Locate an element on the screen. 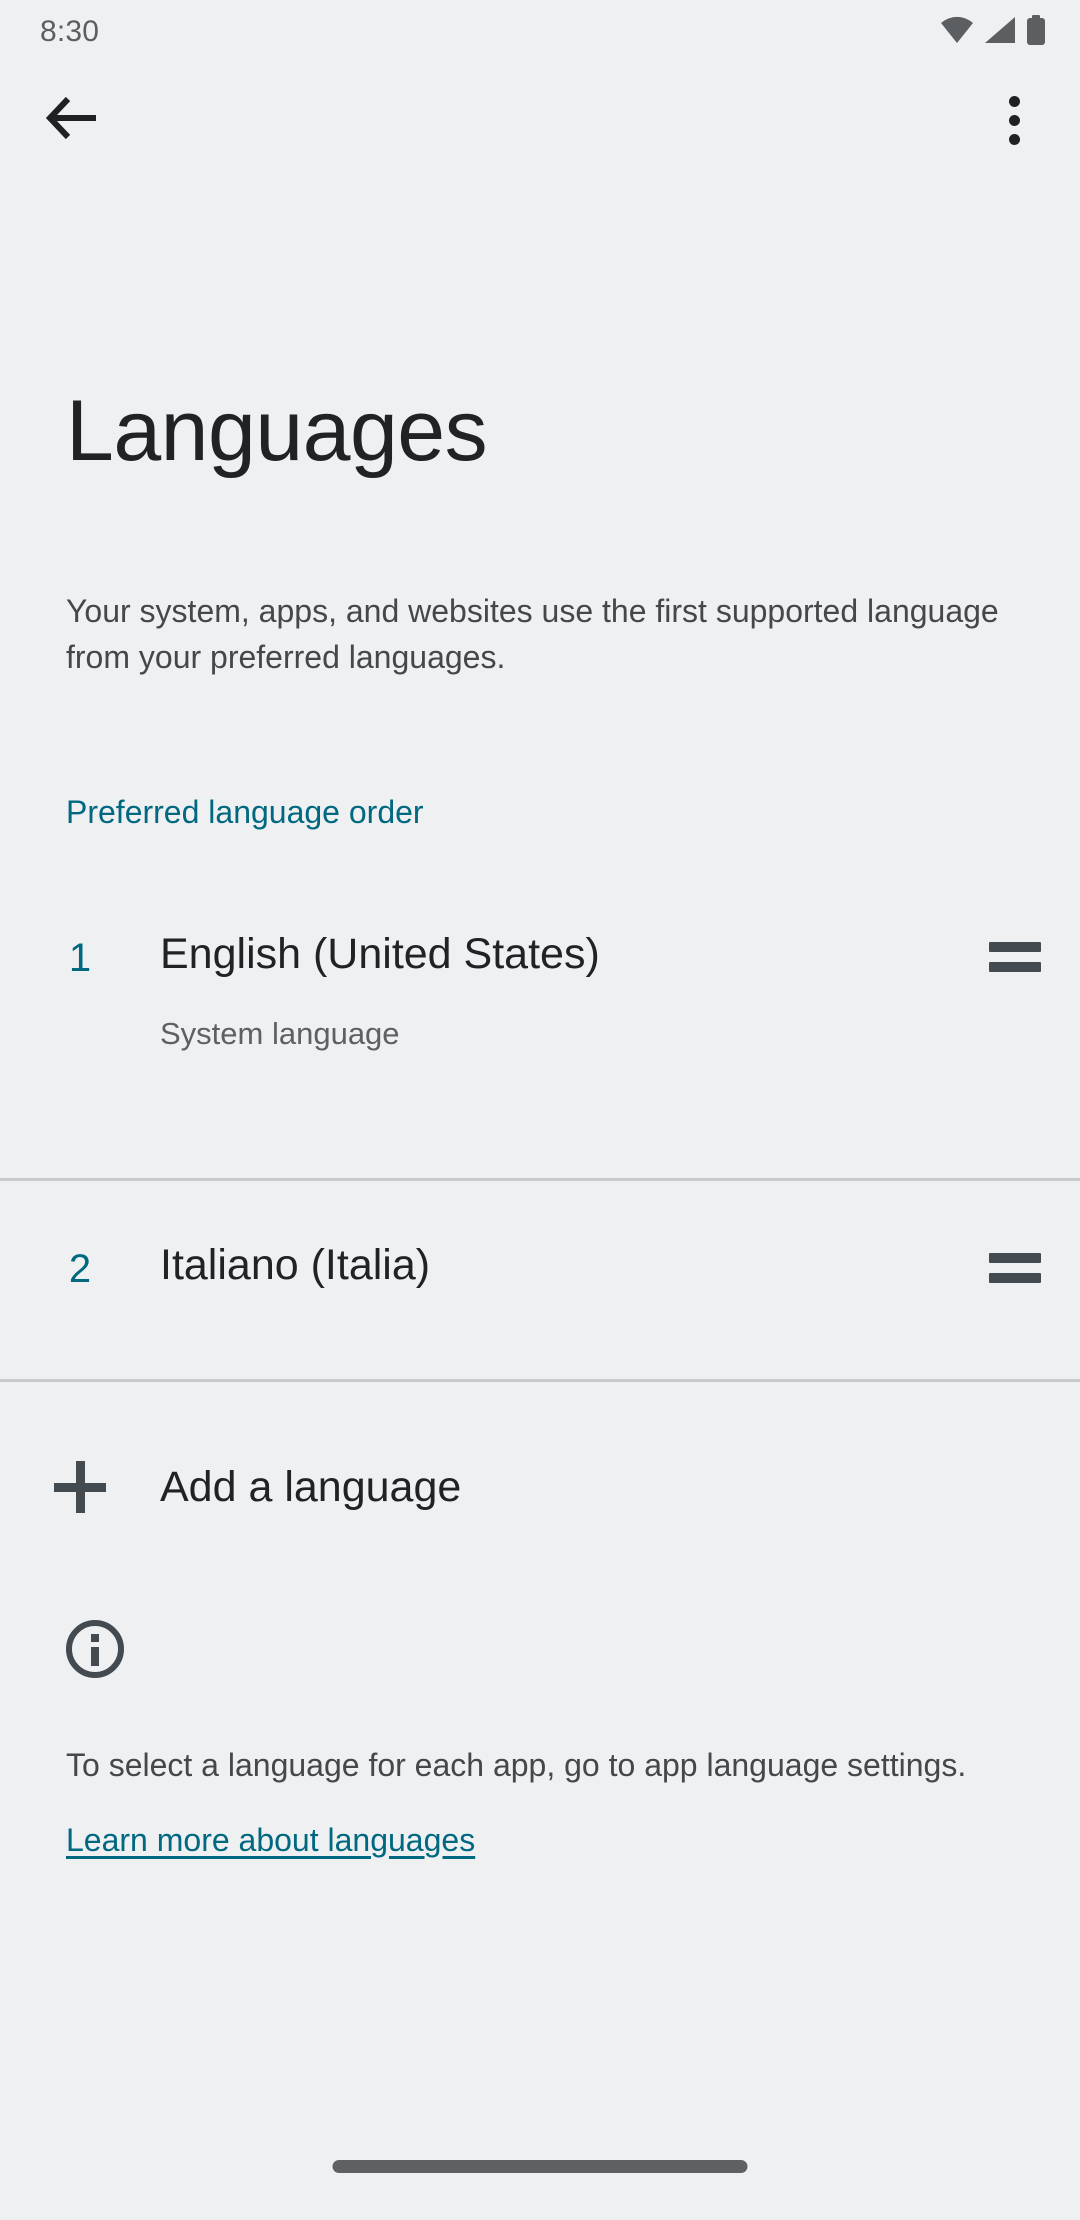 This screenshot has width=1080, height=2220. more-options-button is located at coordinates (1014, 120).